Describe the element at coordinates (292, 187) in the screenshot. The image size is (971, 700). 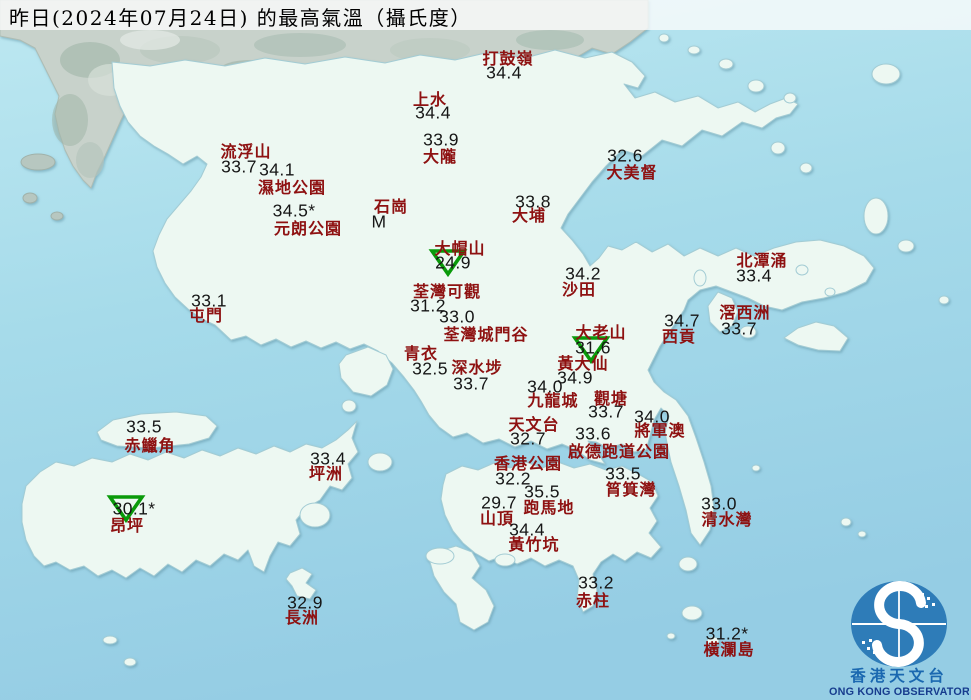
I see `station-label: 濕地公園` at that location.